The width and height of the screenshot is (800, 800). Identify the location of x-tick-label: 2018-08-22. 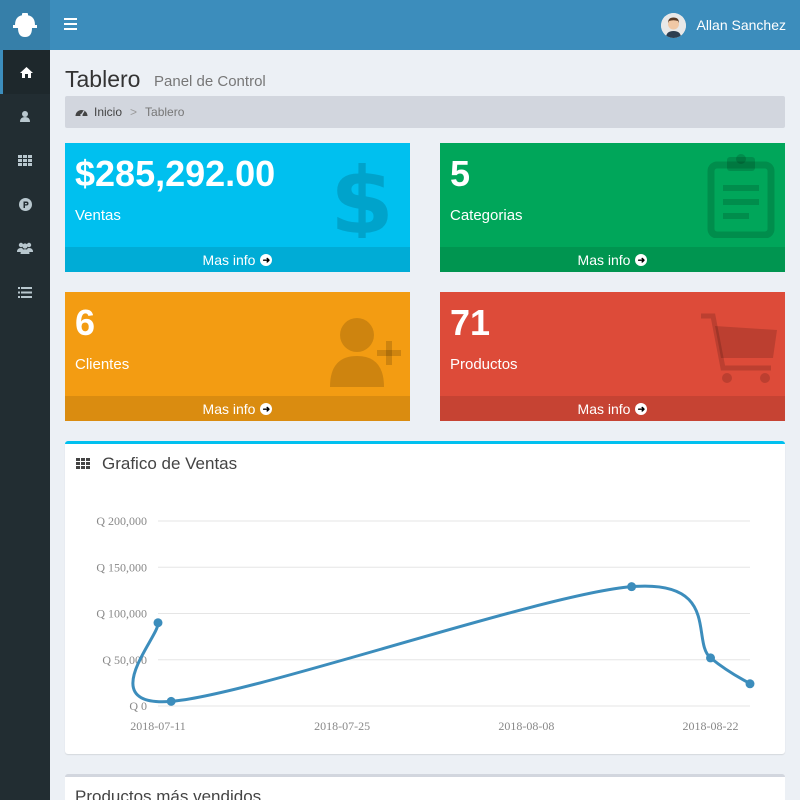
(711, 726).